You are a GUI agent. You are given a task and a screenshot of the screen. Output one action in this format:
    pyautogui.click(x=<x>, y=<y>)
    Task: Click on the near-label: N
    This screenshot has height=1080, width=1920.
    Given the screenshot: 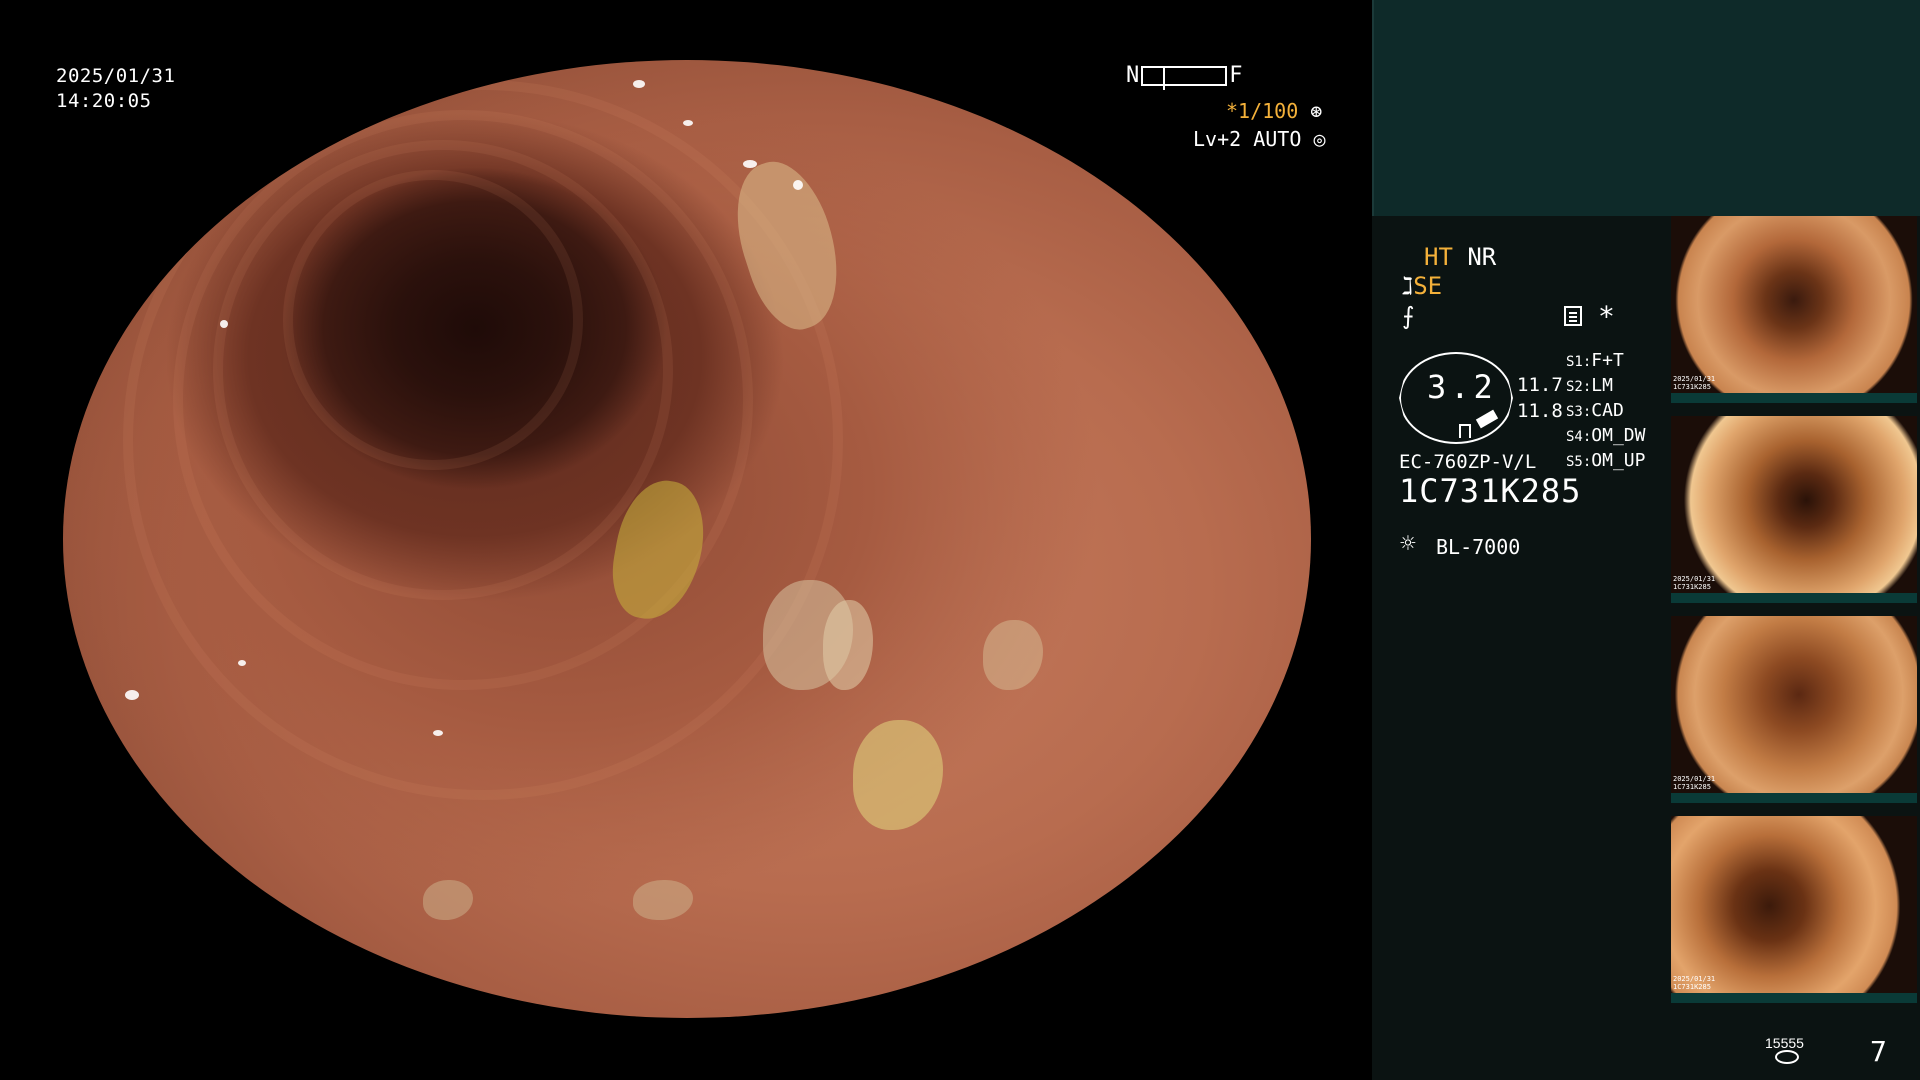 What is the action you would take?
    pyautogui.click(x=1133, y=75)
    